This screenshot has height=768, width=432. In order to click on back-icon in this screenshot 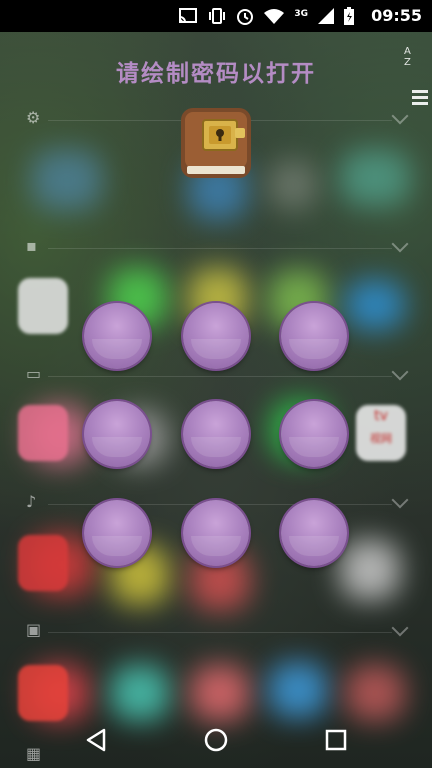, I will do `click(96, 740)`.